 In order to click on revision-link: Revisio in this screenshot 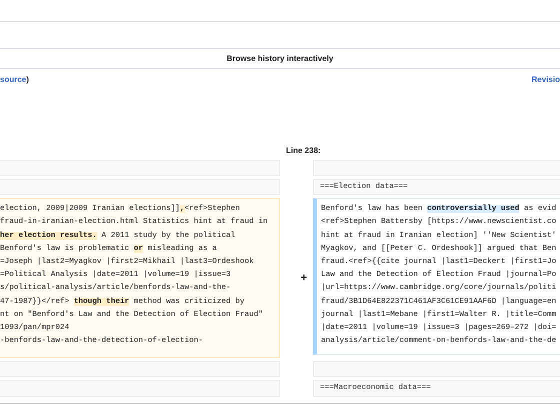, I will do `click(546, 79)`.